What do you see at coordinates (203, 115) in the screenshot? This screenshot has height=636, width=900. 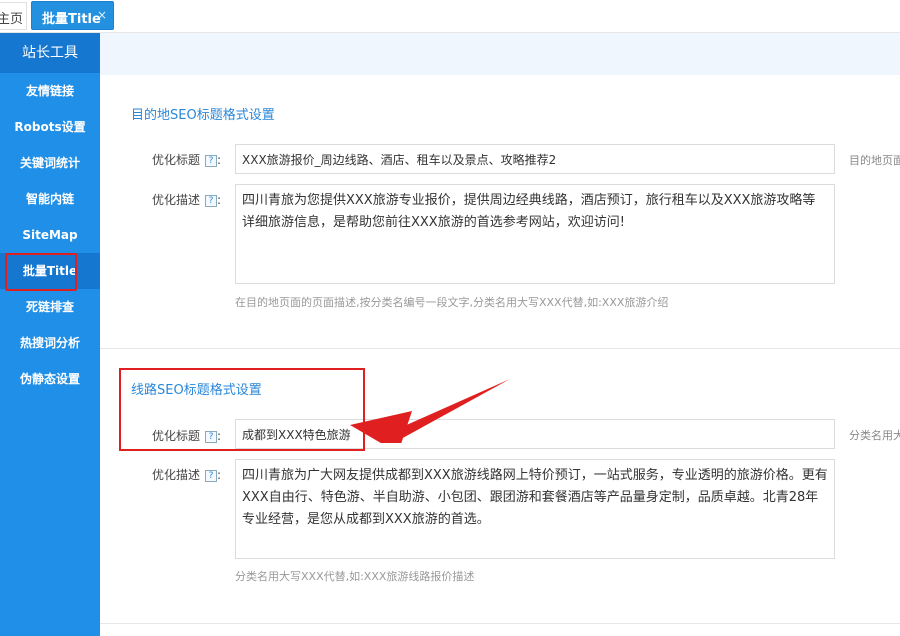 I see `section-title-destination: 目的地SEO标题格式设置` at bounding box center [203, 115].